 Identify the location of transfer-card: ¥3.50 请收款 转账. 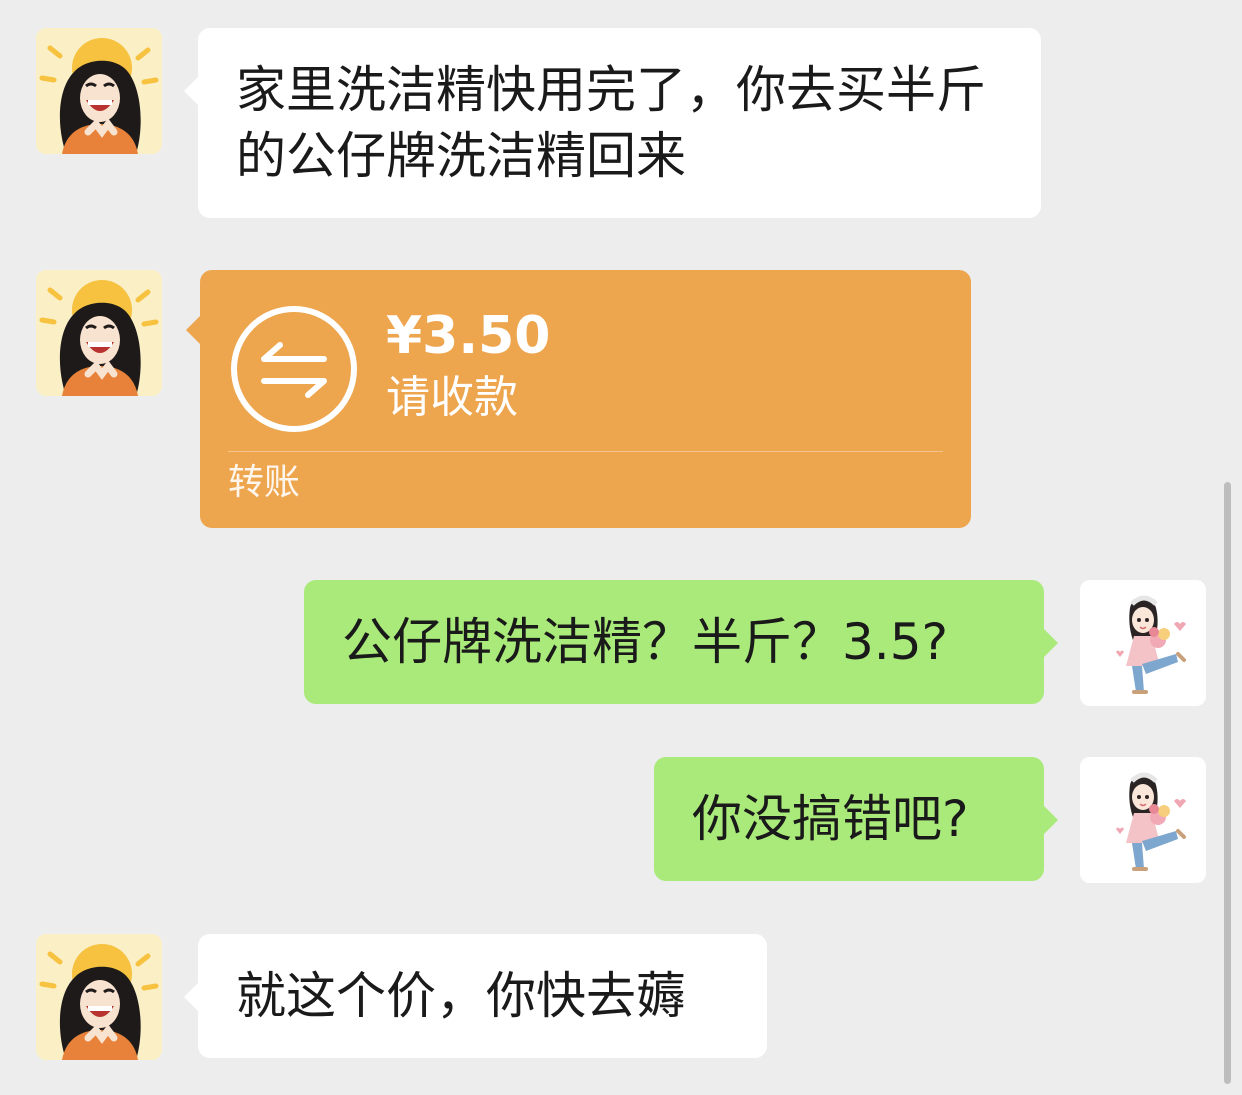
(578, 399).